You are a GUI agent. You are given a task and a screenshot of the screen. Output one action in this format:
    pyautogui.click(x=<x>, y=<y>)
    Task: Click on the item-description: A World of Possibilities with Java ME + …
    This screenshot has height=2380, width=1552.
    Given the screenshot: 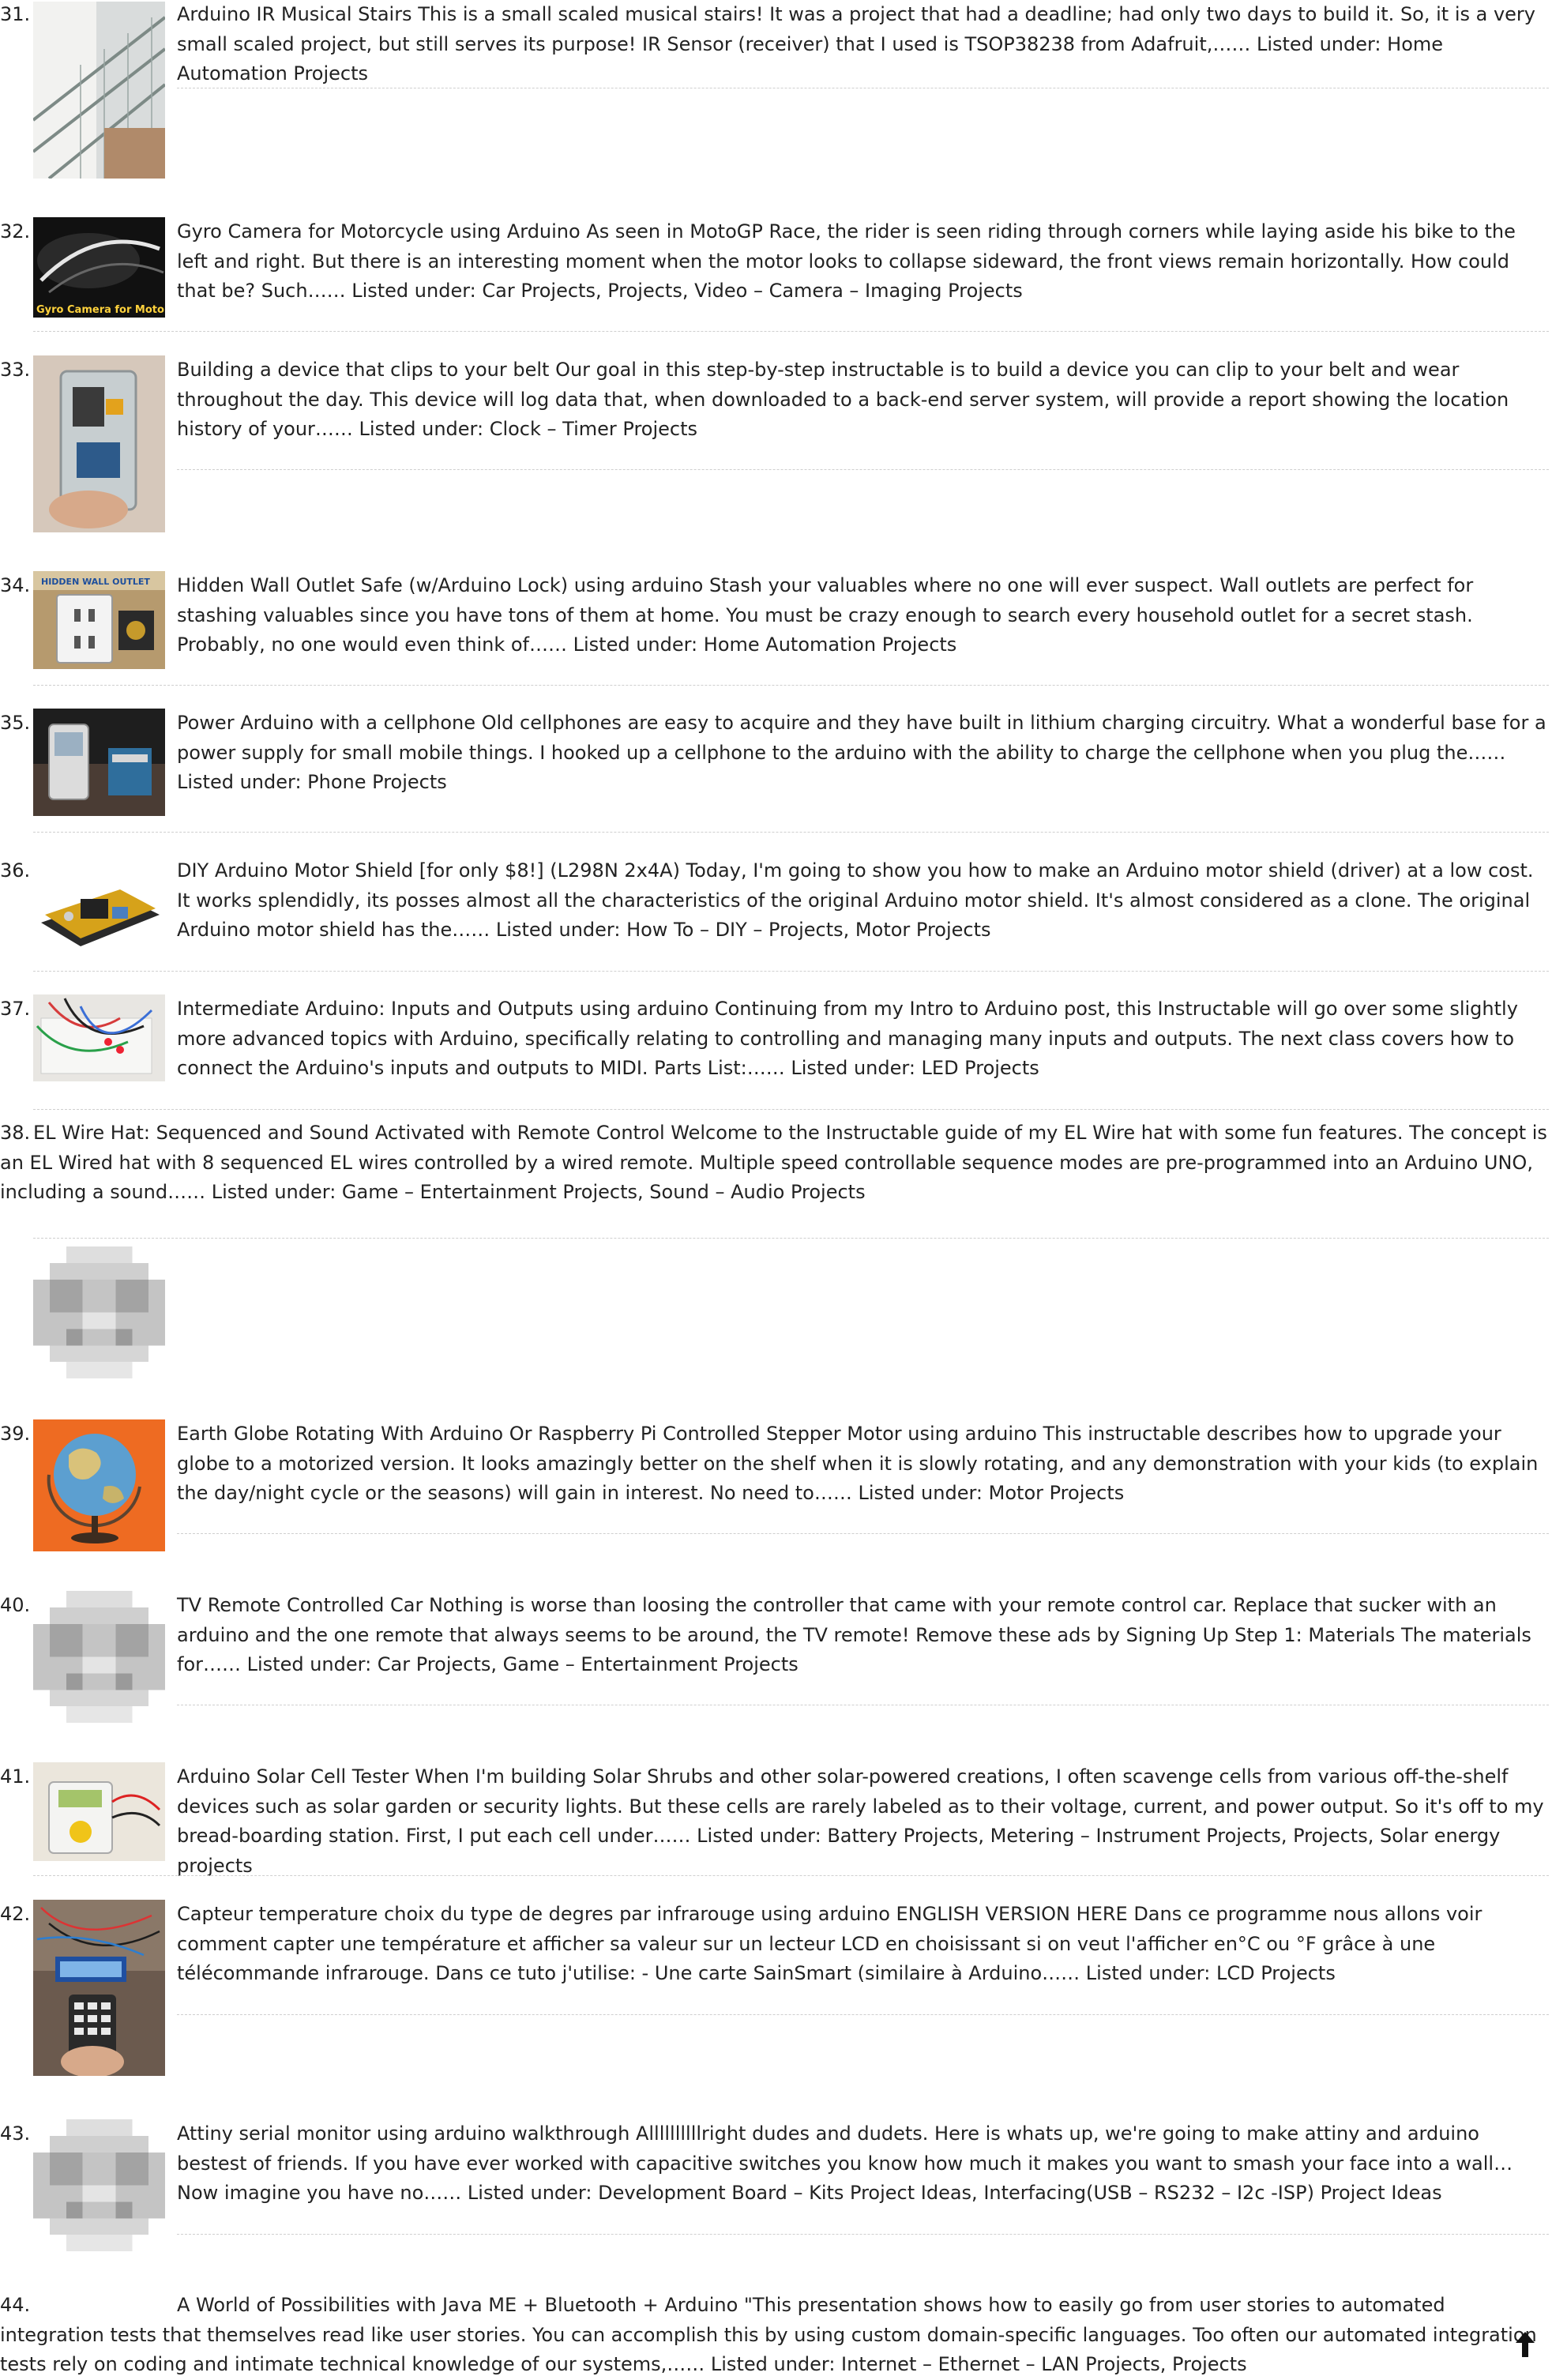 What is the action you would take?
    pyautogui.click(x=768, y=2334)
    